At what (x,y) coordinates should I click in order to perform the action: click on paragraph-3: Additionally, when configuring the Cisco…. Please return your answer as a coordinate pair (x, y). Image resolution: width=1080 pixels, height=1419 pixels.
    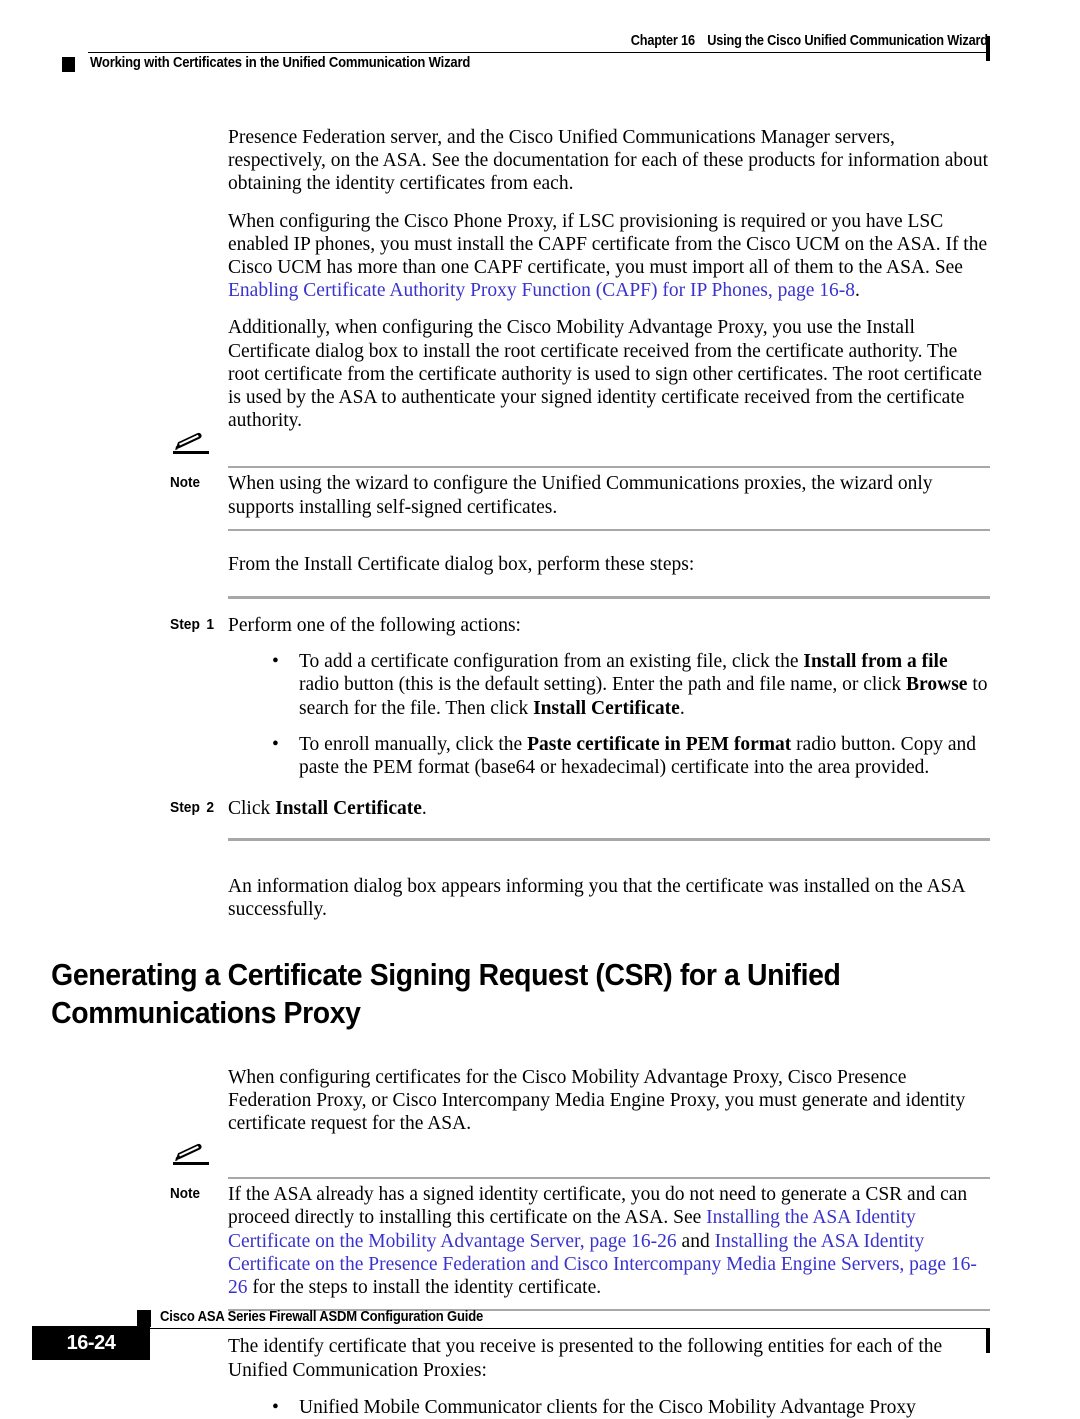
    Looking at the image, I should click on (605, 374).